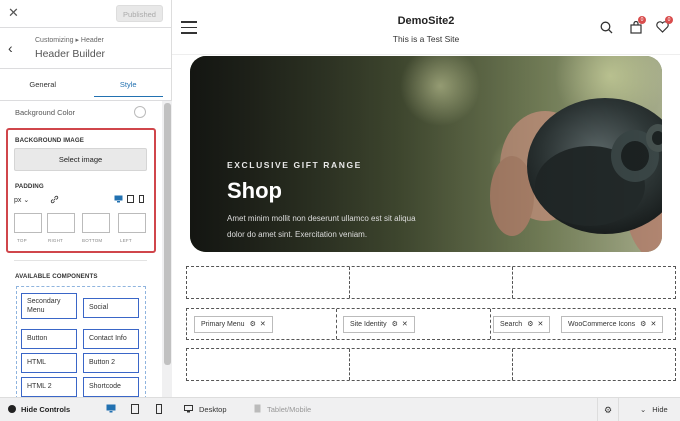  Describe the element at coordinates (80, 260) in the screenshot. I see `section-divider` at that location.